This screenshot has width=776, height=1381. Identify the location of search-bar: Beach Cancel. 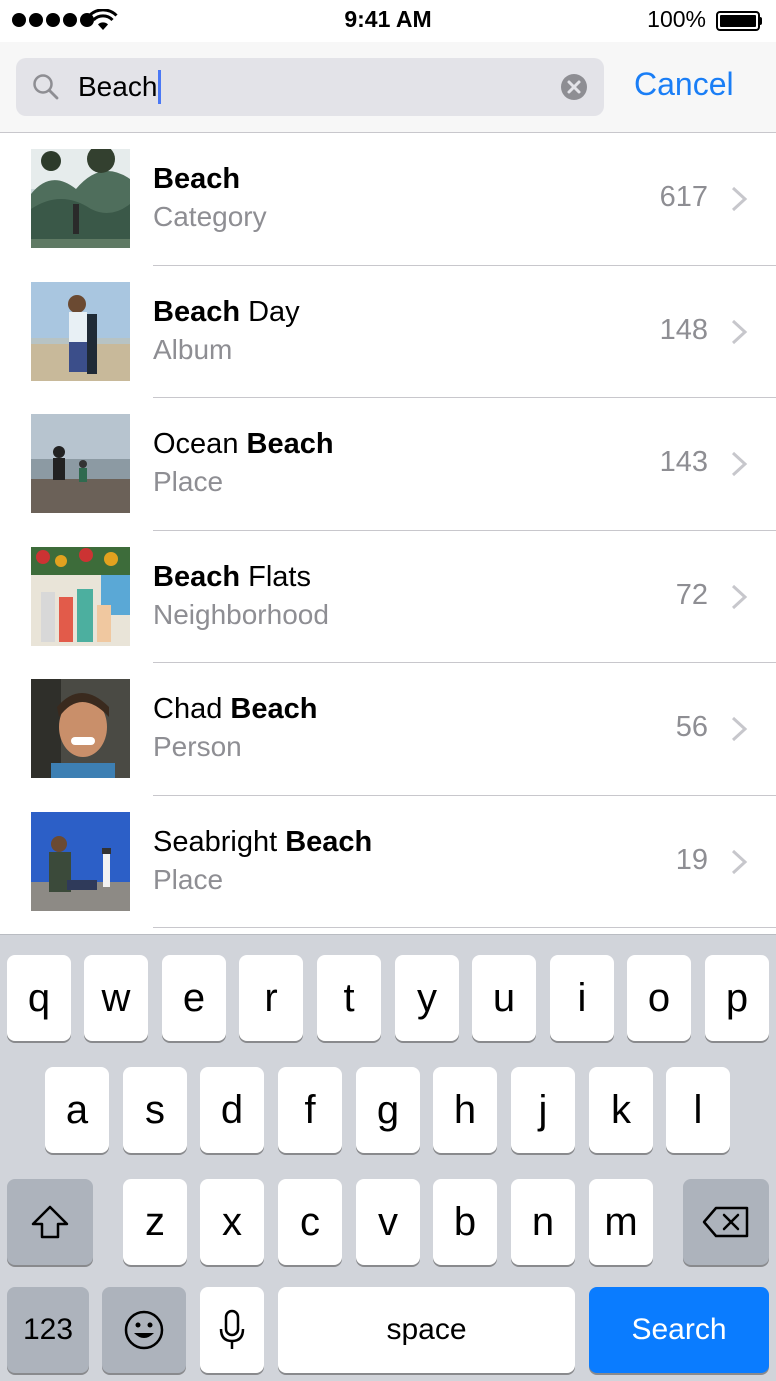
(388, 87).